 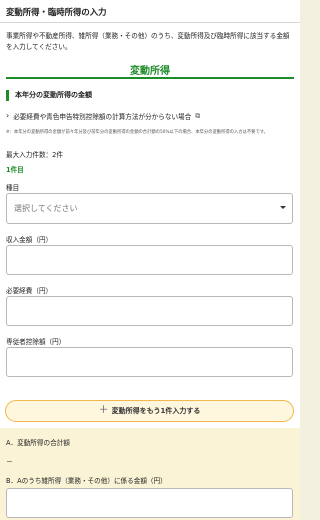 What do you see at coordinates (56, 12) in the screenshot?
I see `page-title: 変動所得・臨時所得の入力` at bounding box center [56, 12].